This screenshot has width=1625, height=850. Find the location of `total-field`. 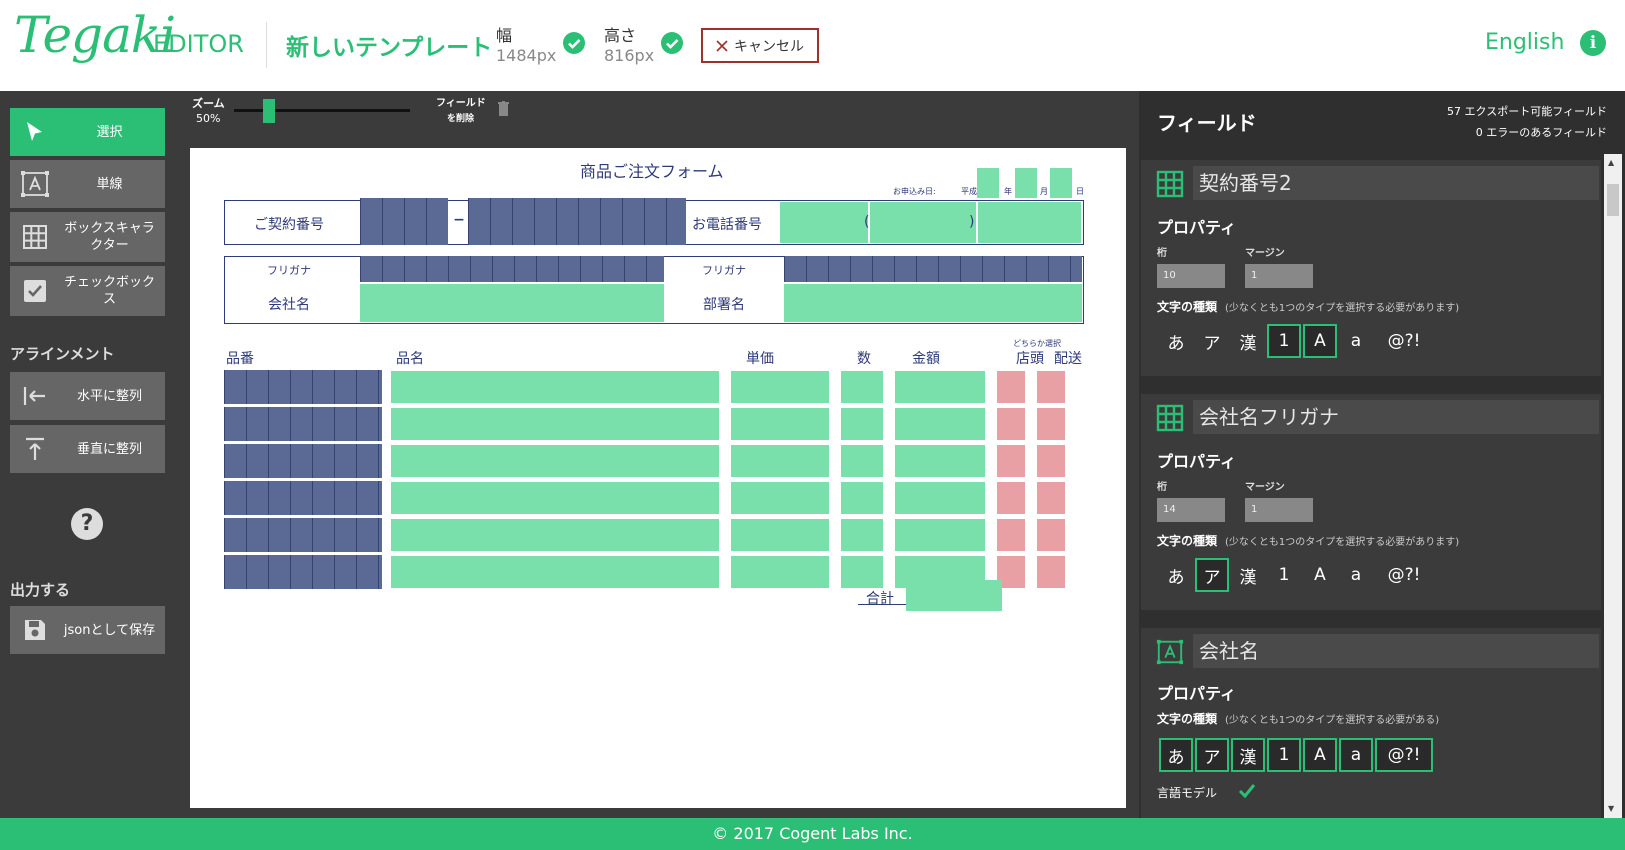

total-field is located at coordinates (954, 595).